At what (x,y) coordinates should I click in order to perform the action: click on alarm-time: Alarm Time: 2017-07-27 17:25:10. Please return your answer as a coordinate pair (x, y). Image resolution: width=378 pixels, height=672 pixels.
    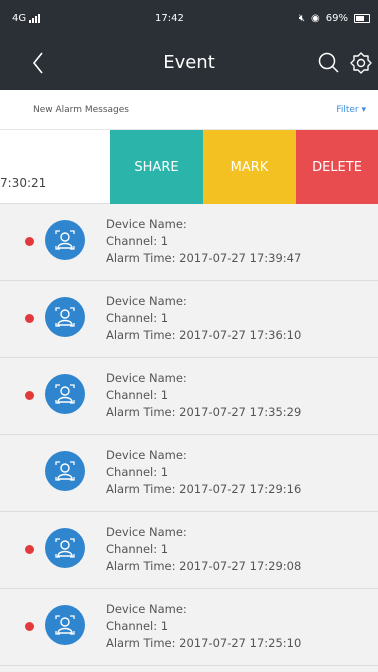
    Looking at the image, I should click on (204, 643).